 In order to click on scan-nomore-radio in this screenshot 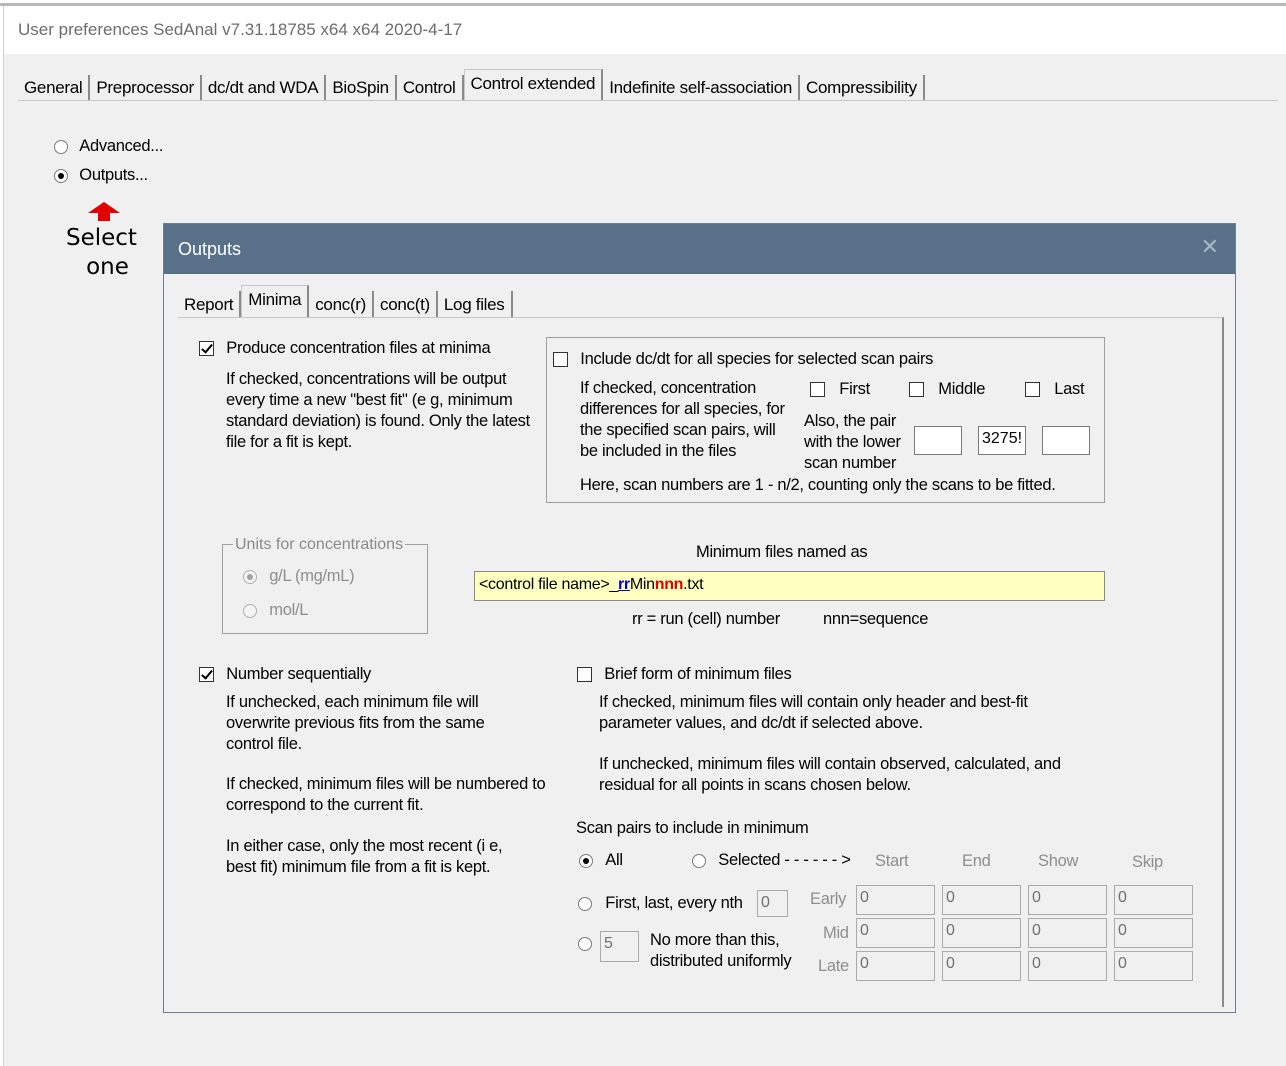, I will do `click(585, 943)`.